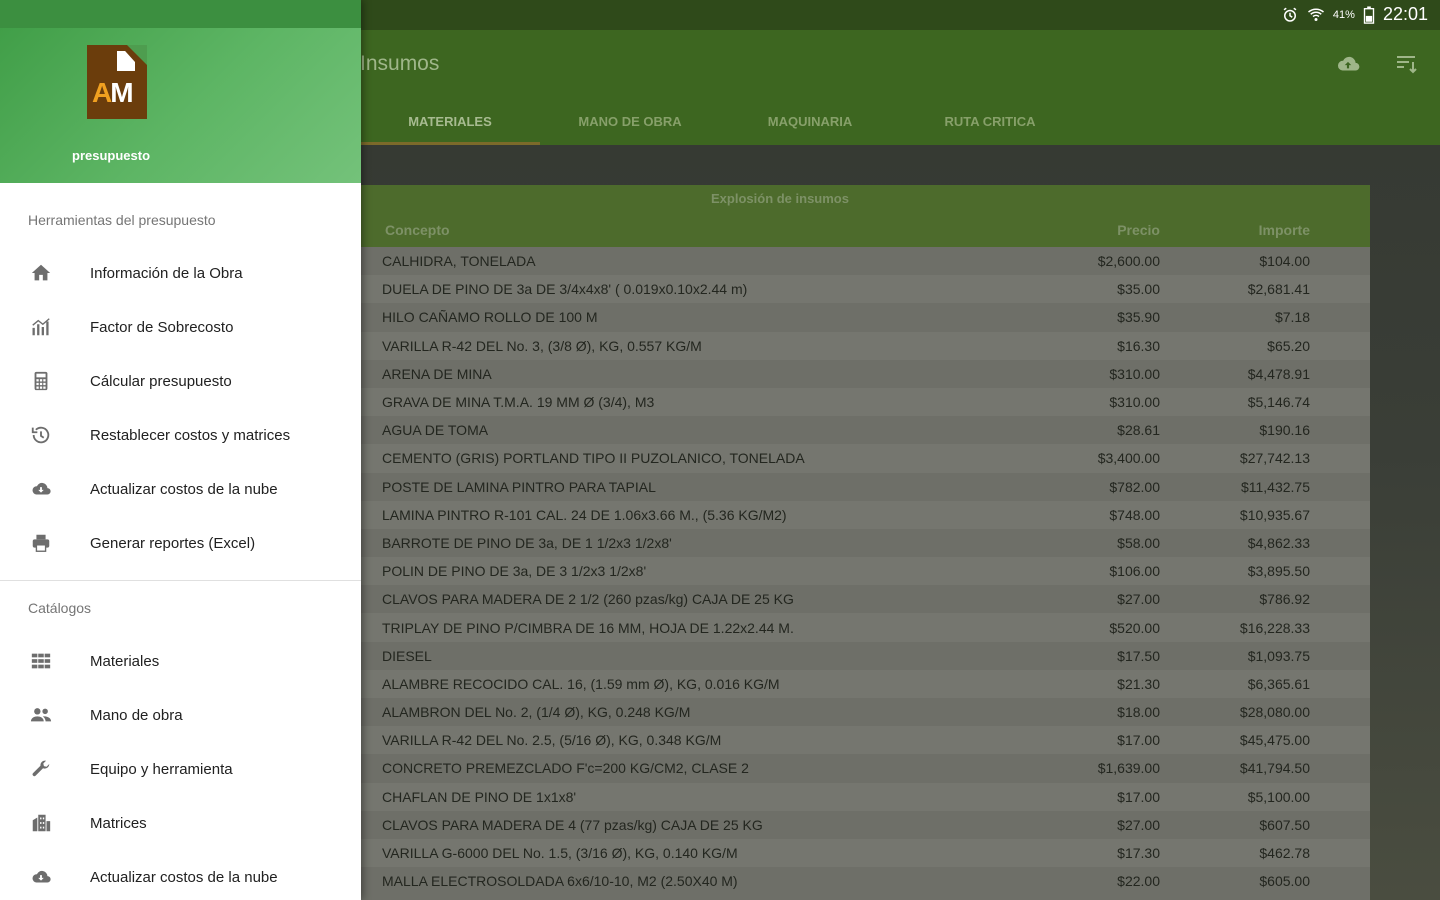 The height and width of the screenshot is (900, 1440). I want to click on drawer-item-informacion-obra: Información de la Obra, so click(180, 273).